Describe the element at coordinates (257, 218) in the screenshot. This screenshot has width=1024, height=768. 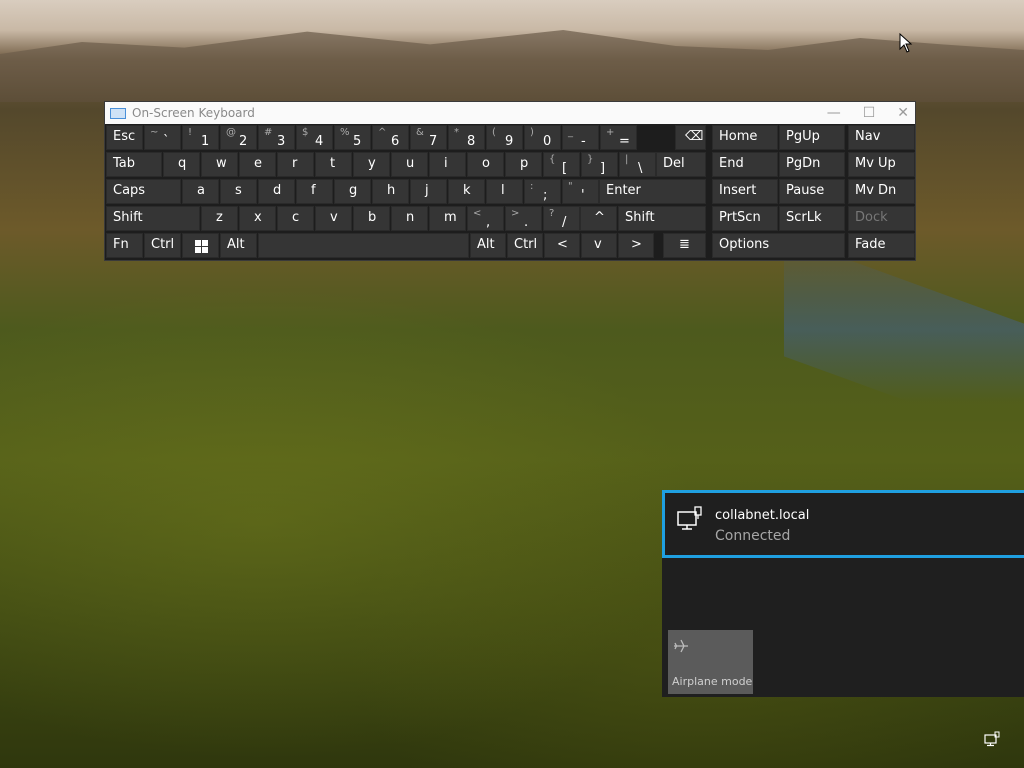
I see `key-row4-1: x` at that location.